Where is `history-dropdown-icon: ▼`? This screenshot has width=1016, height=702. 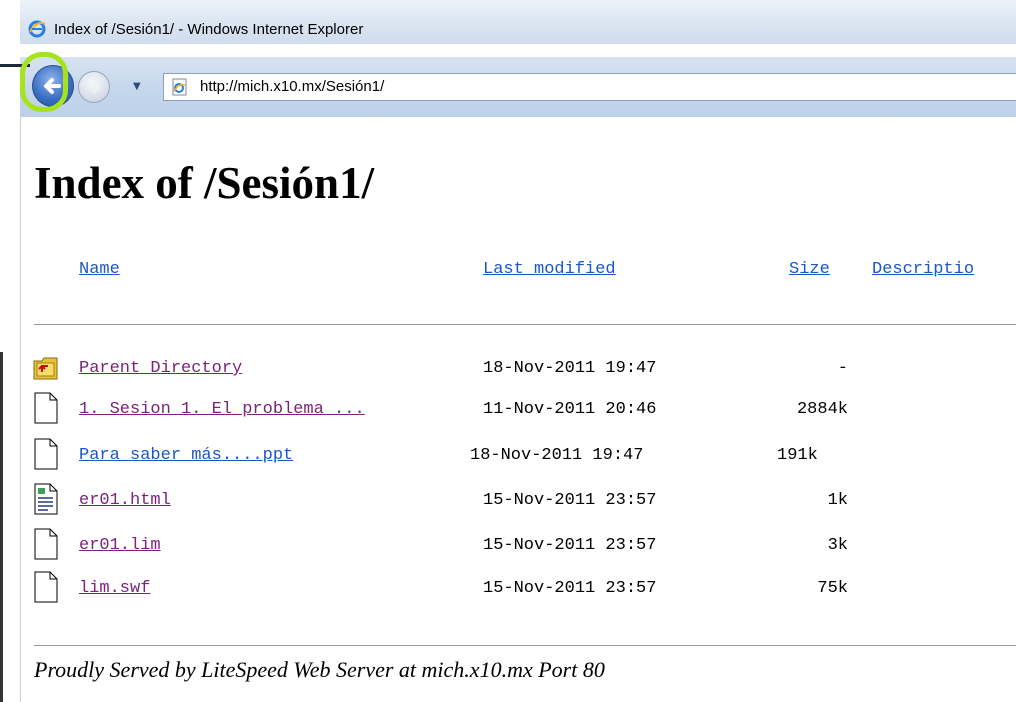
history-dropdown-icon: ▼ is located at coordinates (137, 86).